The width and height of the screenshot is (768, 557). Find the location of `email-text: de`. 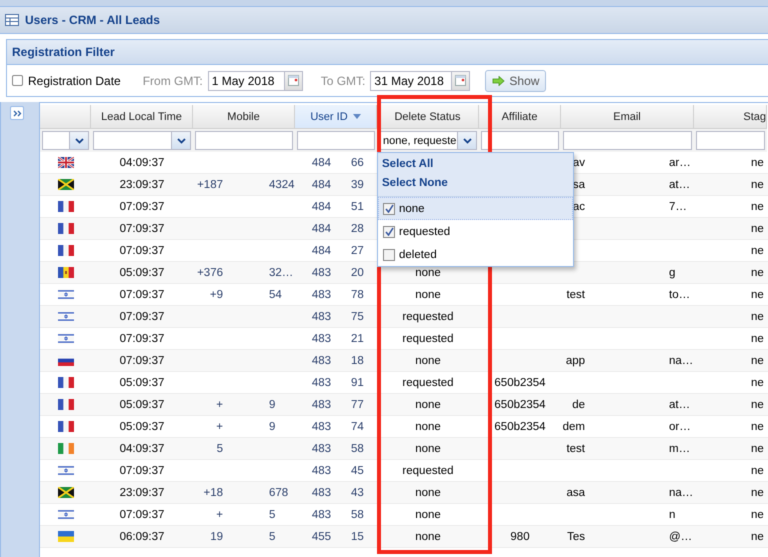

email-text: de is located at coordinates (578, 404).